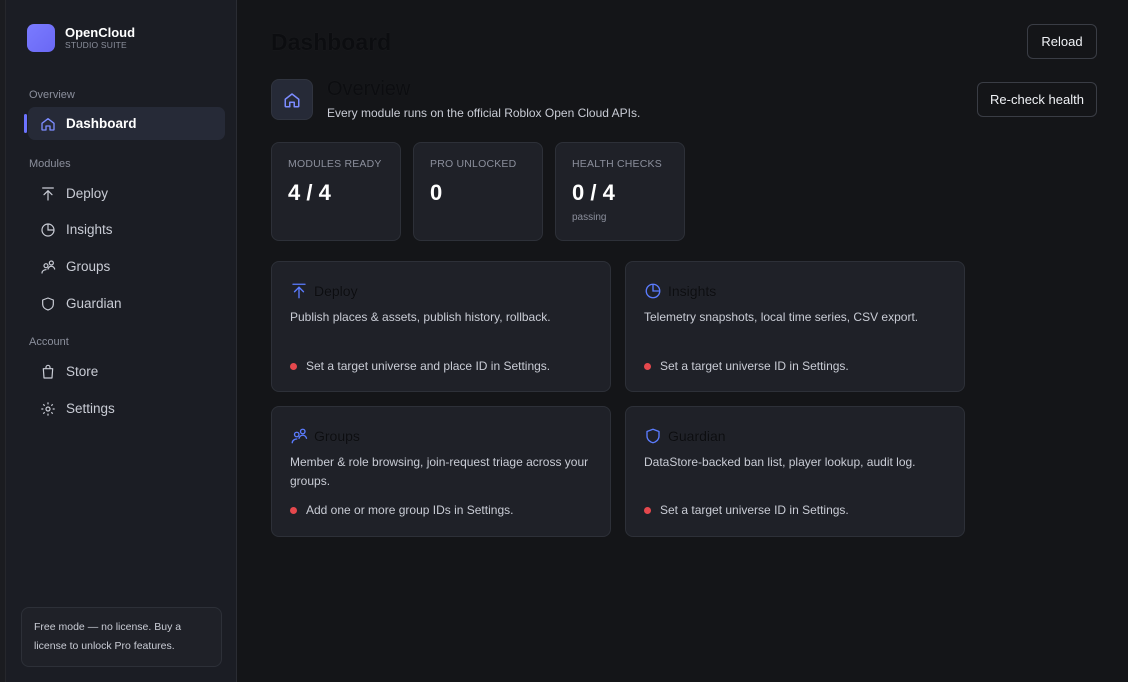 The width and height of the screenshot is (1128, 682). What do you see at coordinates (1037, 99) in the screenshot?
I see `recheck-health-button: Re-check health` at bounding box center [1037, 99].